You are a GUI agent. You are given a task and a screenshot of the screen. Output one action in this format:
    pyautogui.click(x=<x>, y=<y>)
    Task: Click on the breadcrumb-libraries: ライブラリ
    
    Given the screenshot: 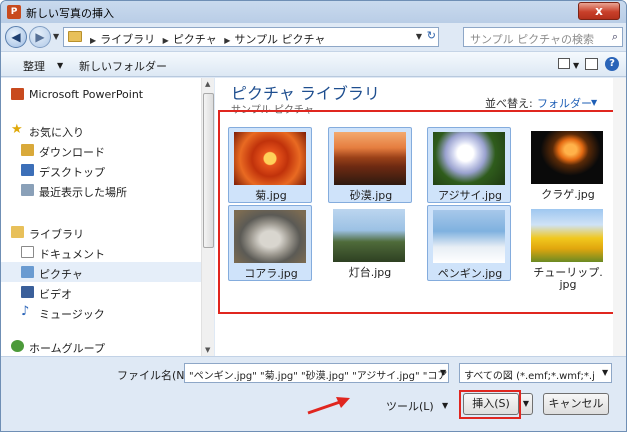 What is the action you would take?
    pyautogui.click(x=127, y=39)
    